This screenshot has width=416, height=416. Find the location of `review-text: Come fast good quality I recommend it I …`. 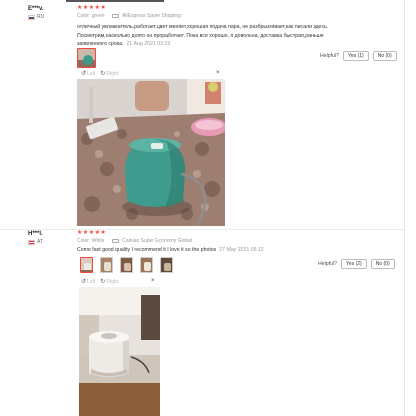

review-text: Come fast good quality I recommend it I … is located at coordinates (237, 250).